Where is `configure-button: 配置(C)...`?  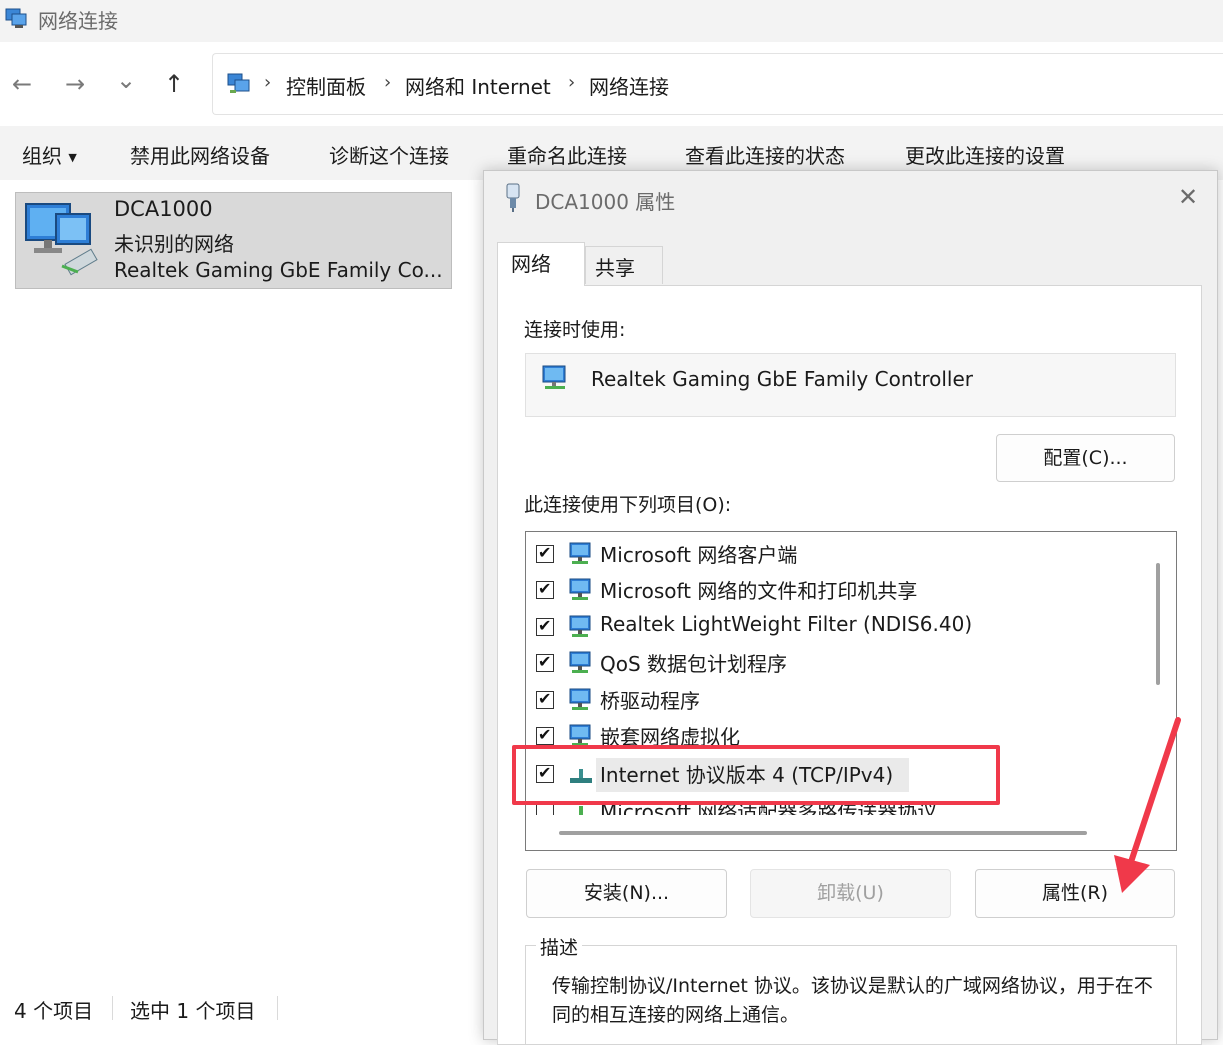
configure-button: 配置(C)... is located at coordinates (1085, 458).